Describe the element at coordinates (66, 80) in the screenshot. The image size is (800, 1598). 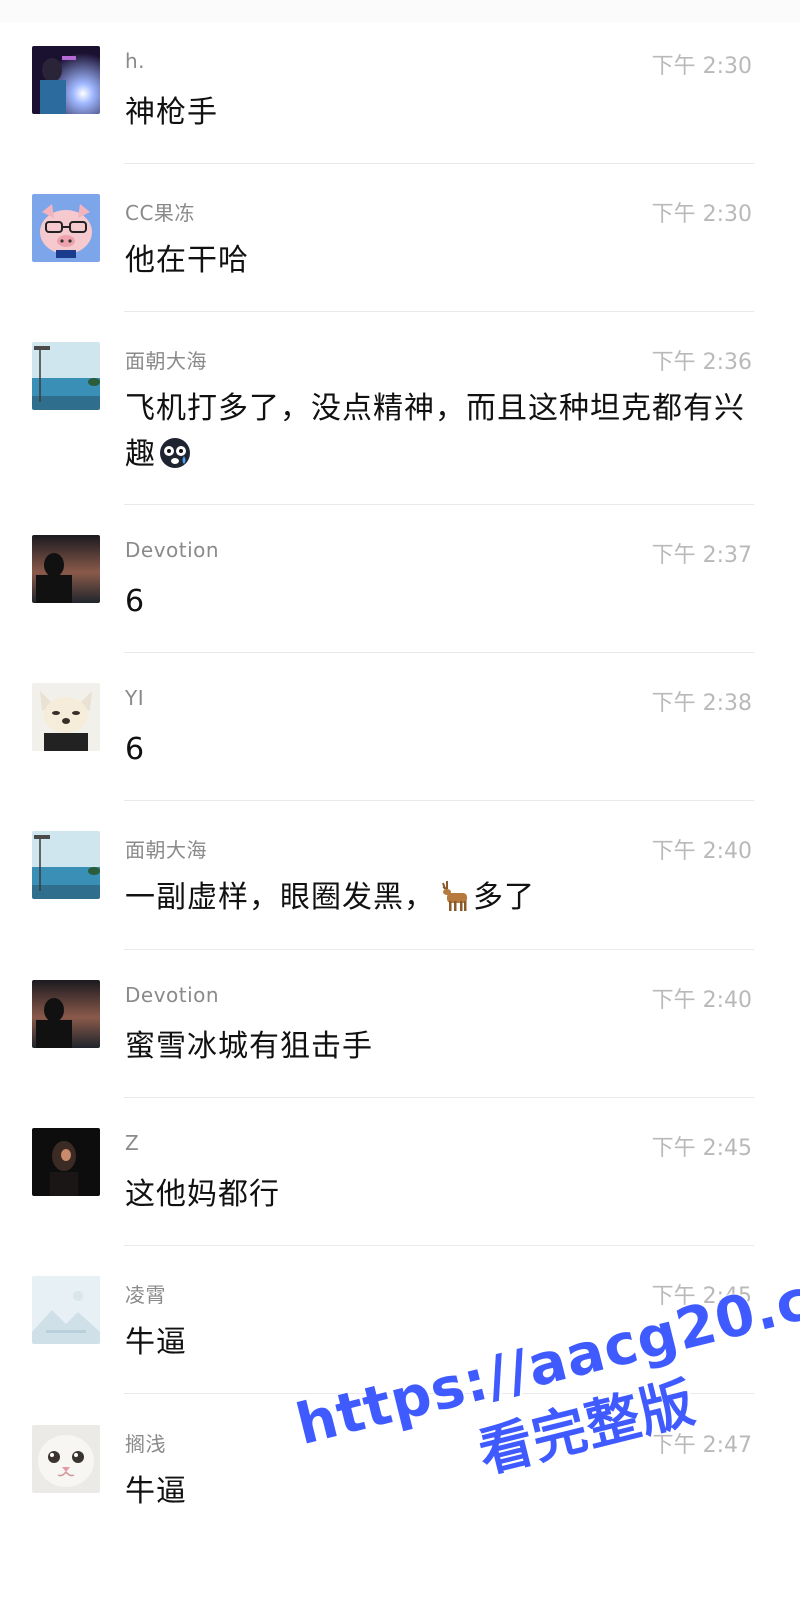
I see `concert-photo-avatar` at that location.